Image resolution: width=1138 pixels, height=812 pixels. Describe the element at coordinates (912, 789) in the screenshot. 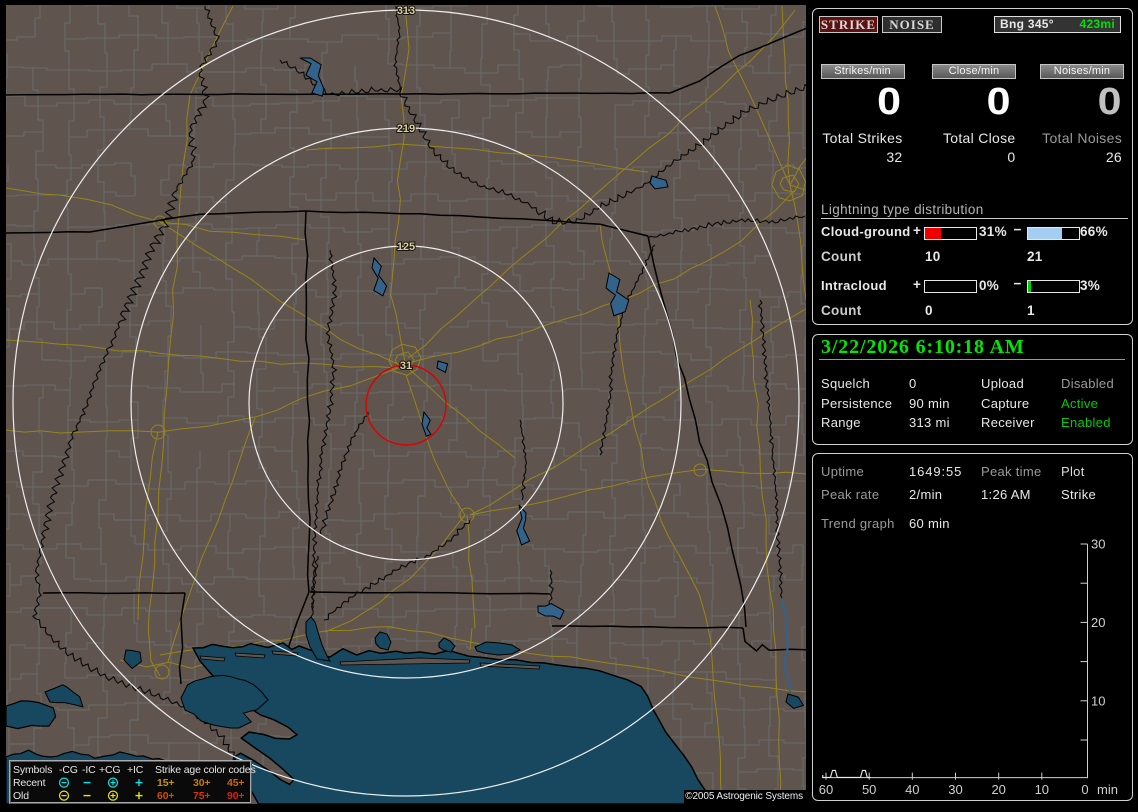

I see `svg-text: 40` at that location.